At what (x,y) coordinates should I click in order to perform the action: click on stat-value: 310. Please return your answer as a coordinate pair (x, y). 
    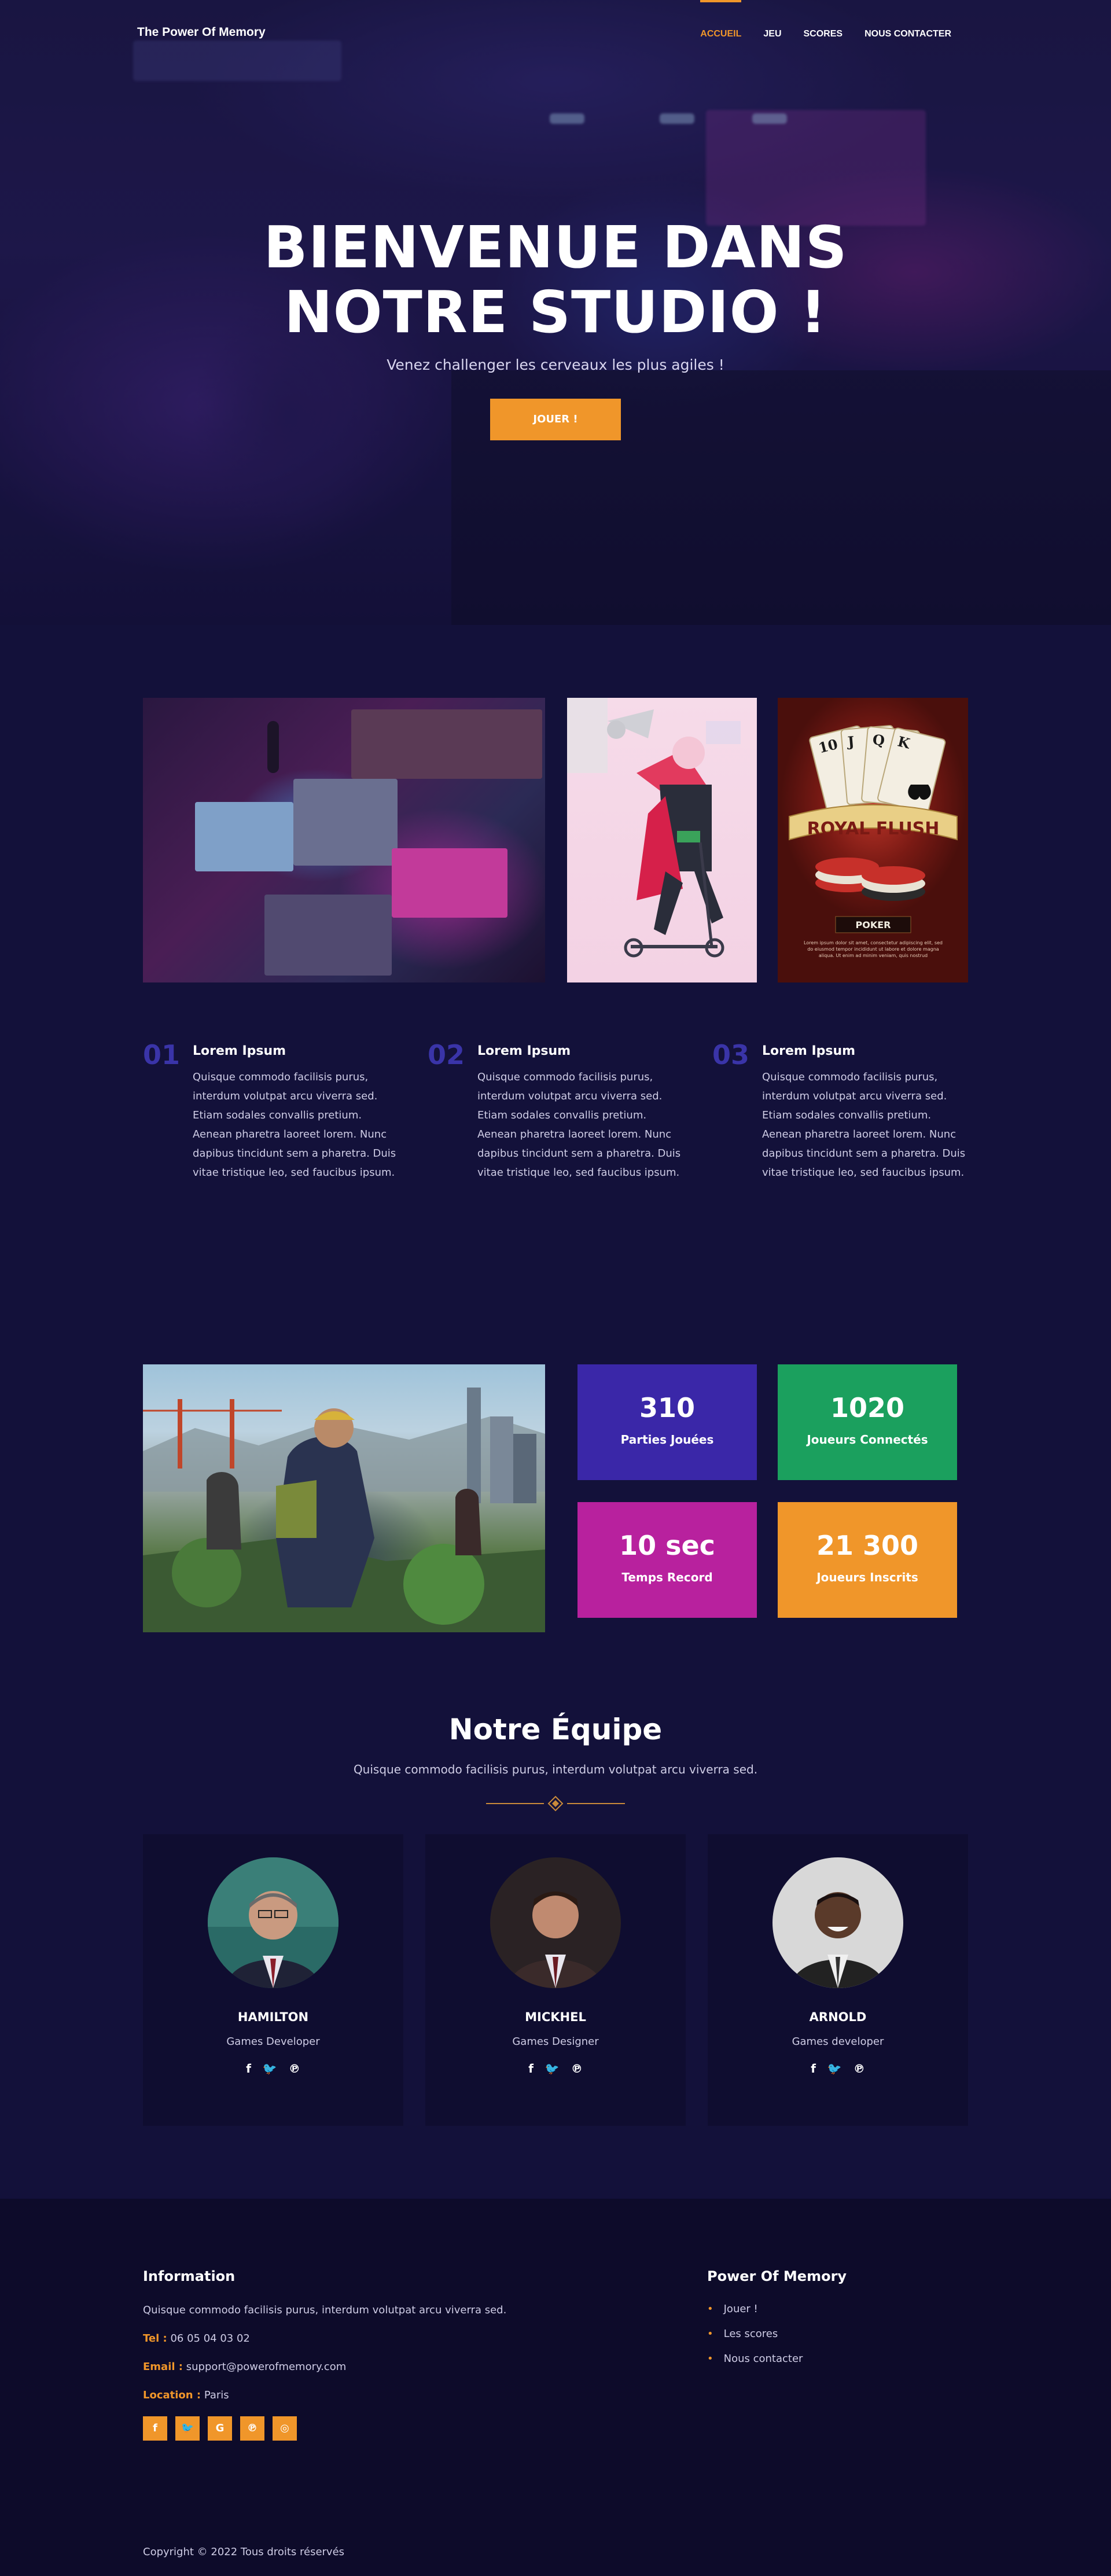
    Looking at the image, I should click on (667, 1407).